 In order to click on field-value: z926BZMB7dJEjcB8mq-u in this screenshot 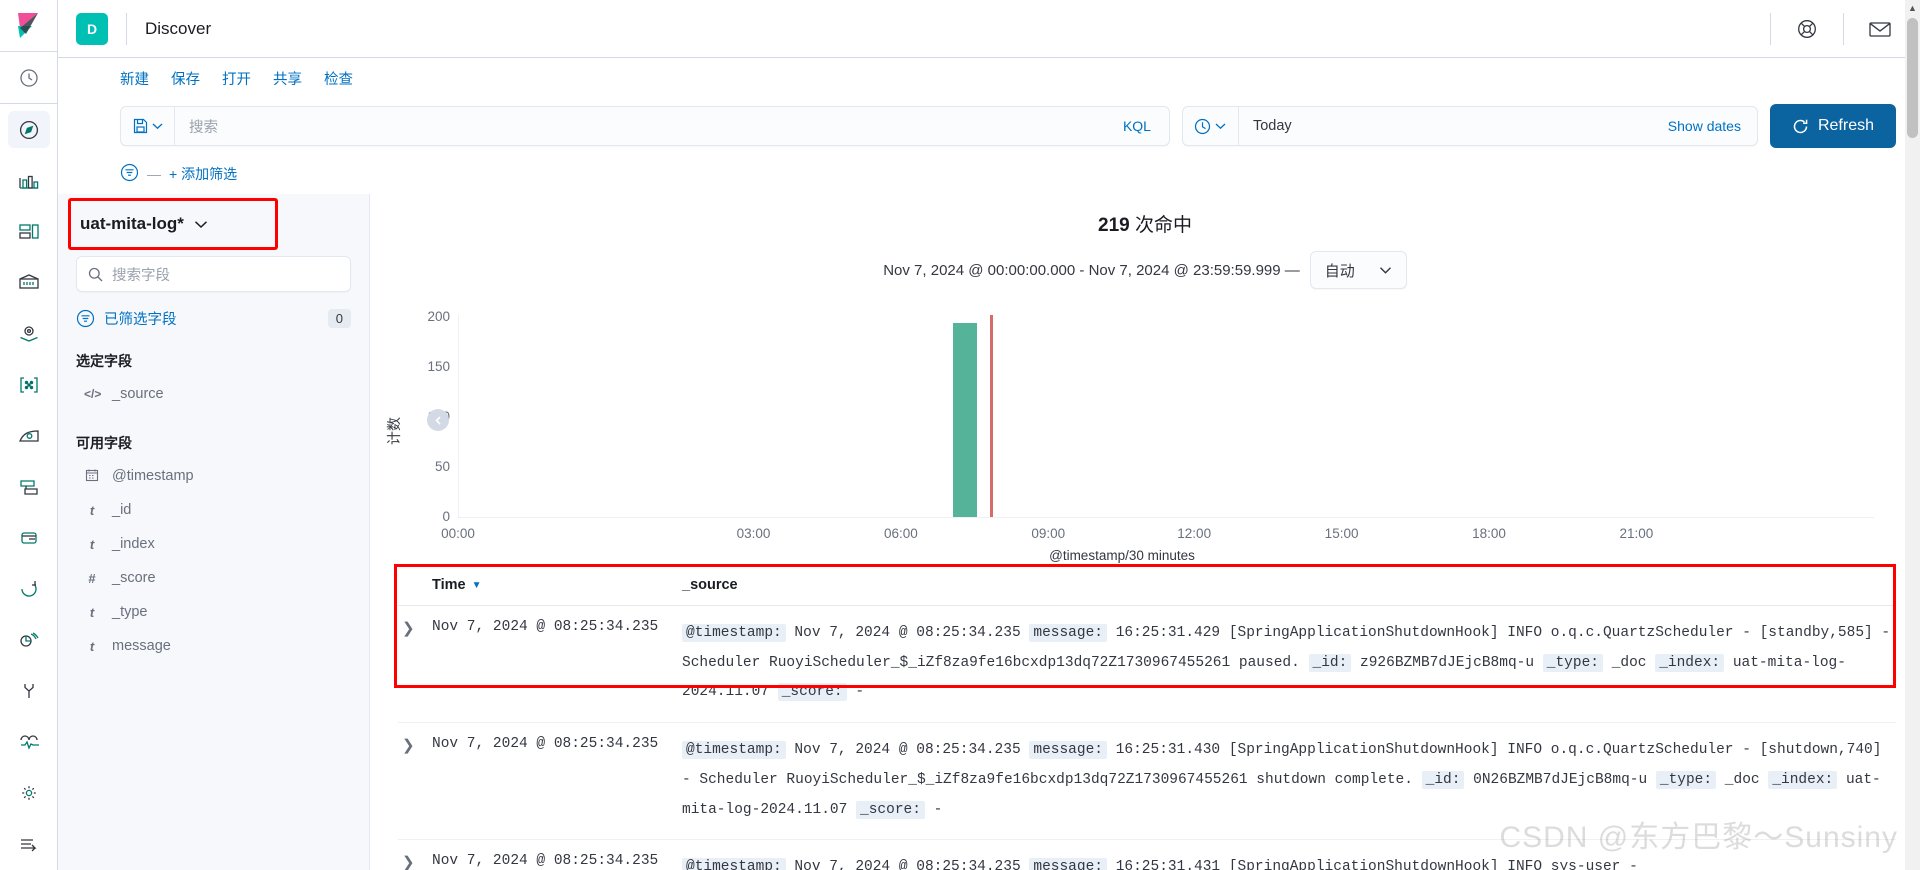, I will do `click(1447, 662)`.